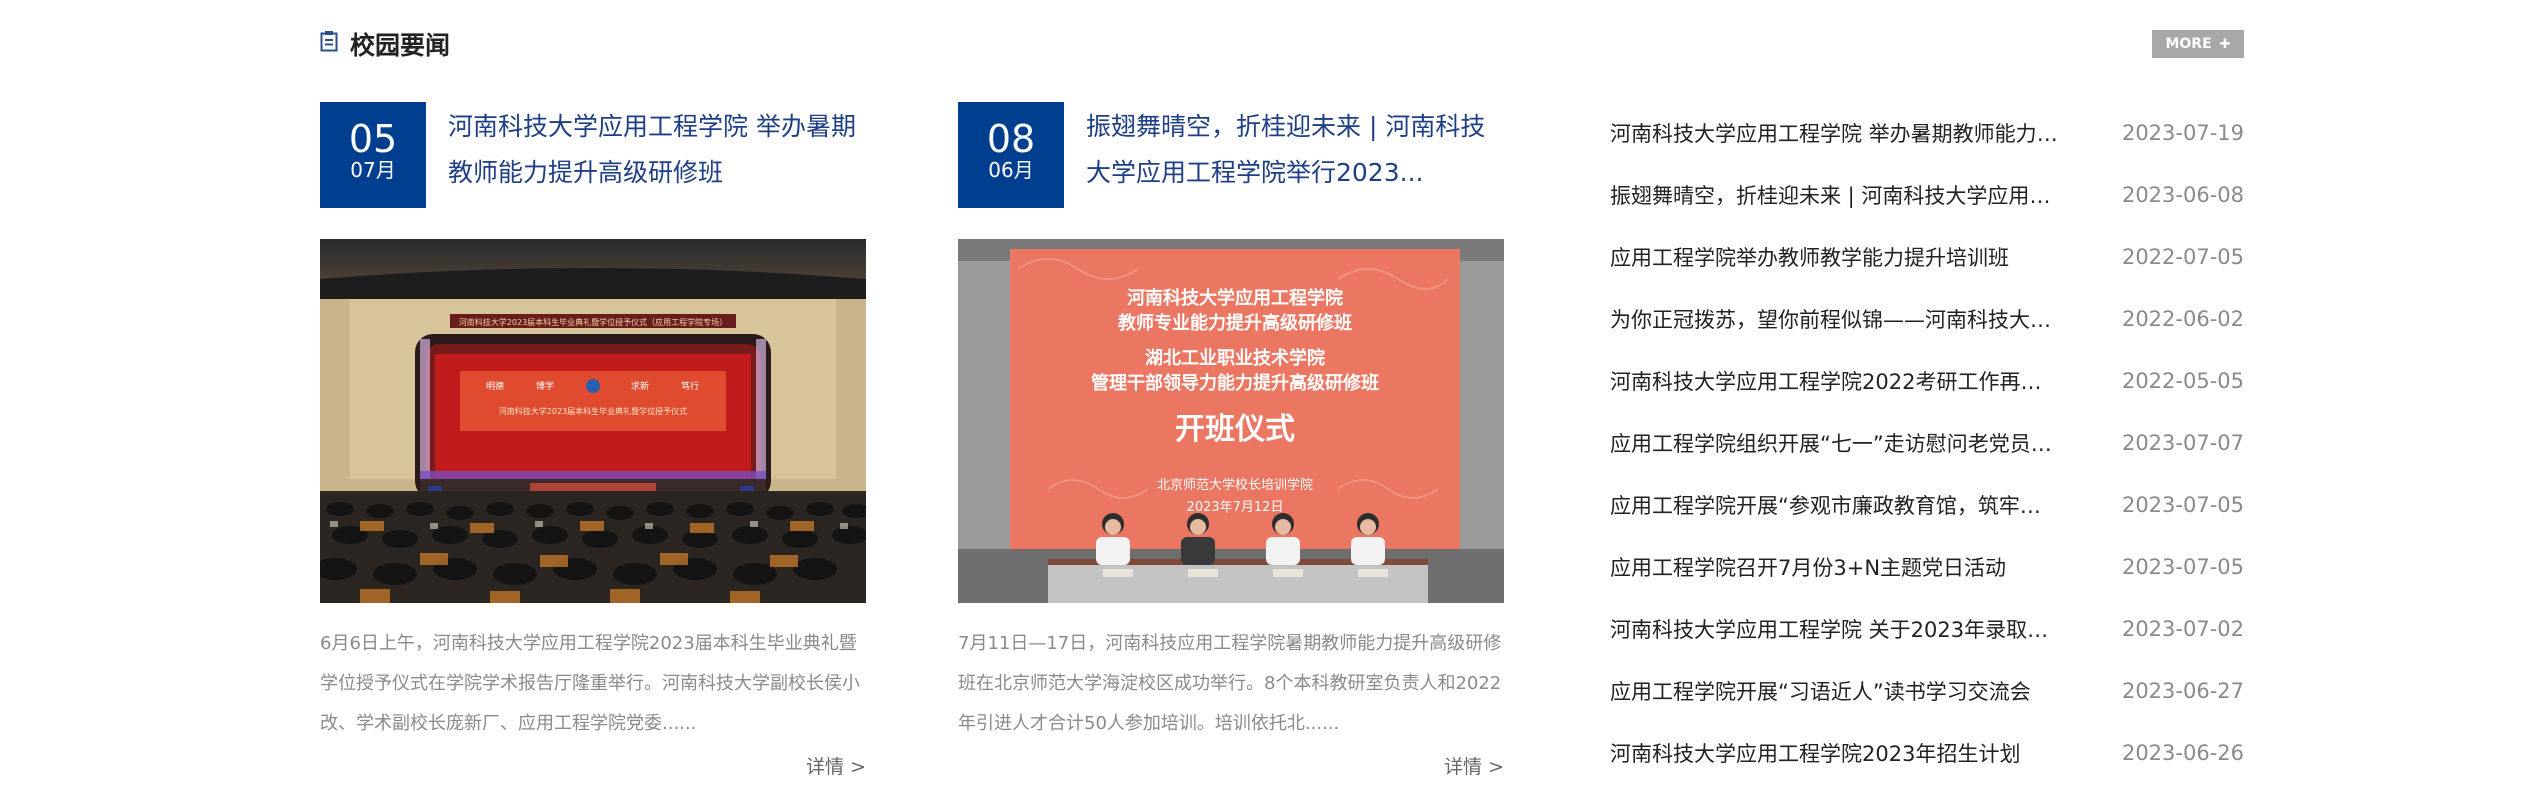 This screenshot has width=2528, height=809. I want to click on news-date: 2022-05-05, so click(2182, 381).